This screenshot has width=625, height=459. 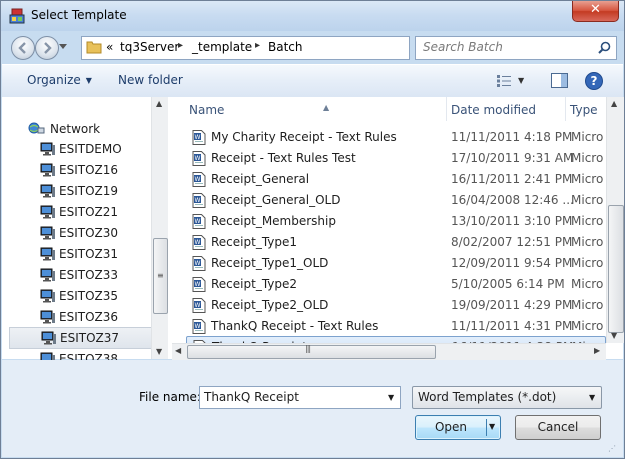 I want to click on nav-computer-esitoz36: ESITOZ36, so click(x=77, y=317).